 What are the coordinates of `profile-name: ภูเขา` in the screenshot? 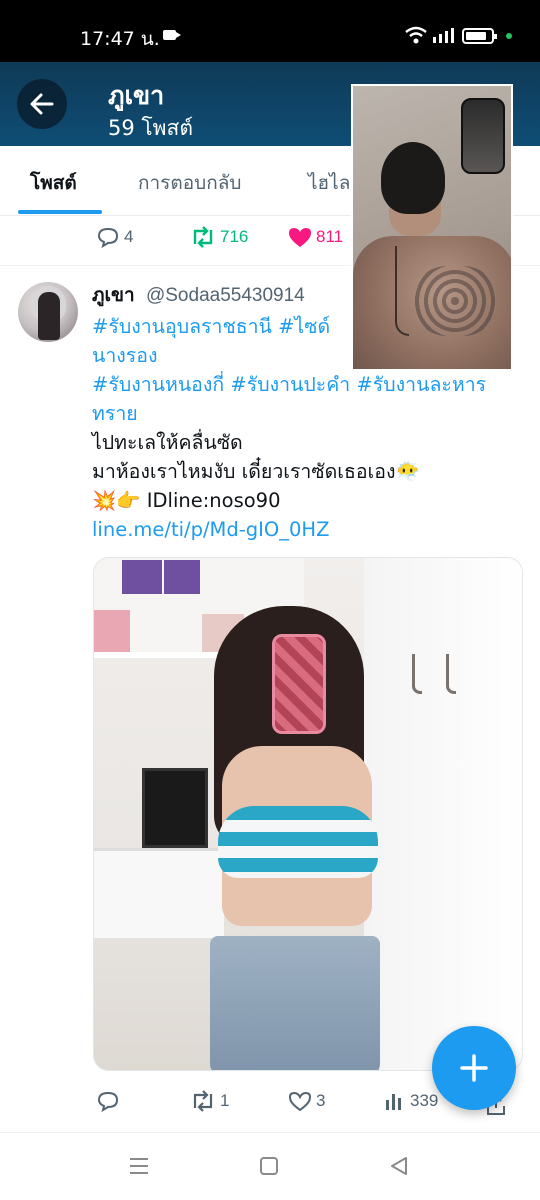 It's located at (136, 95).